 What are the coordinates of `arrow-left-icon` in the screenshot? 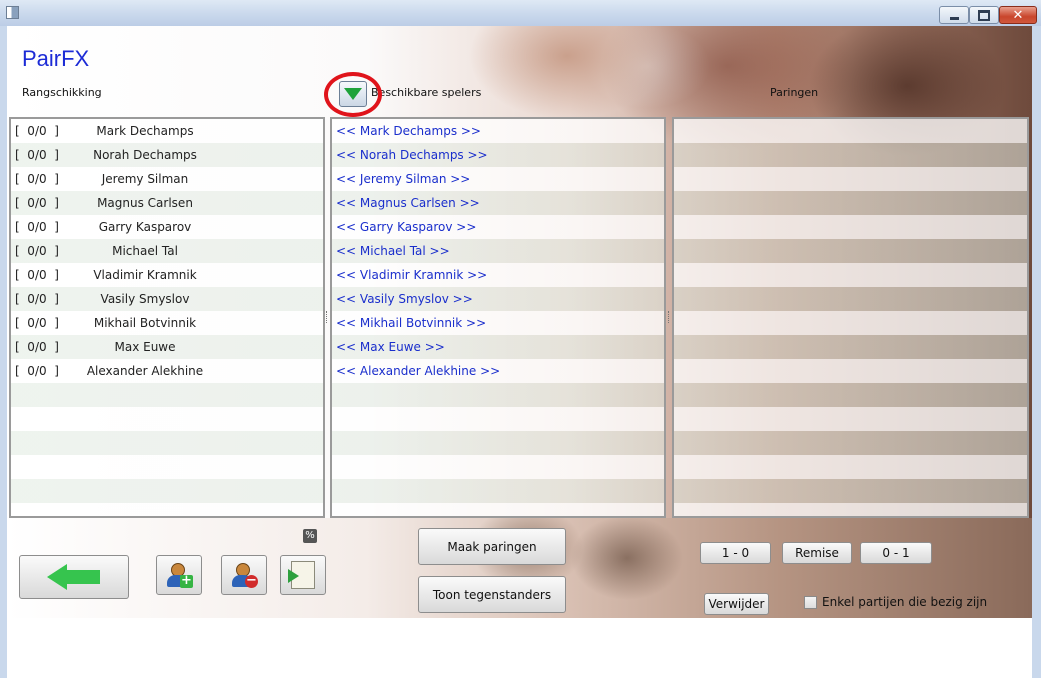 It's located at (74, 577).